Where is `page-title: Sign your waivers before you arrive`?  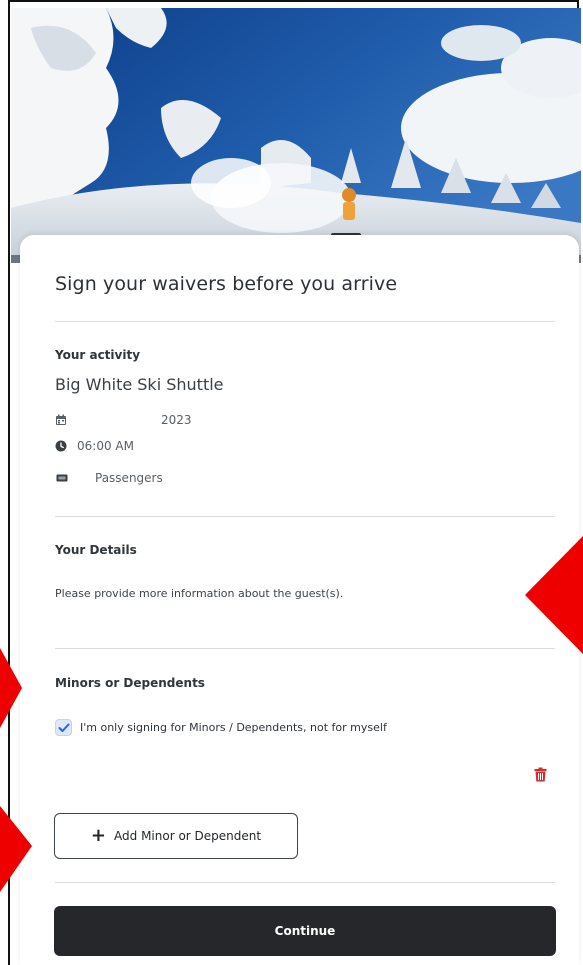 page-title: Sign your waivers before you arrive is located at coordinates (226, 284).